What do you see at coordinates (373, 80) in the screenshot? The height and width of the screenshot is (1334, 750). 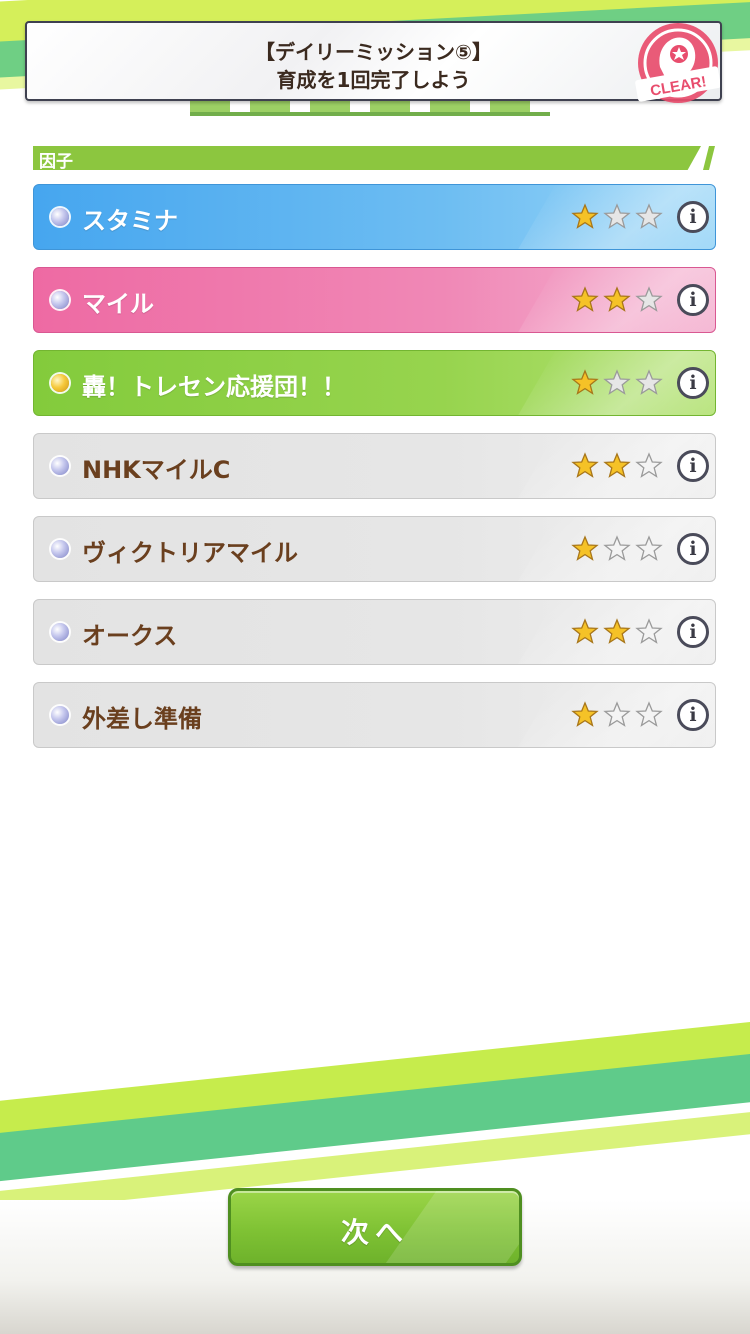 I see `mission-description: 育成を1回完了しよう` at bounding box center [373, 80].